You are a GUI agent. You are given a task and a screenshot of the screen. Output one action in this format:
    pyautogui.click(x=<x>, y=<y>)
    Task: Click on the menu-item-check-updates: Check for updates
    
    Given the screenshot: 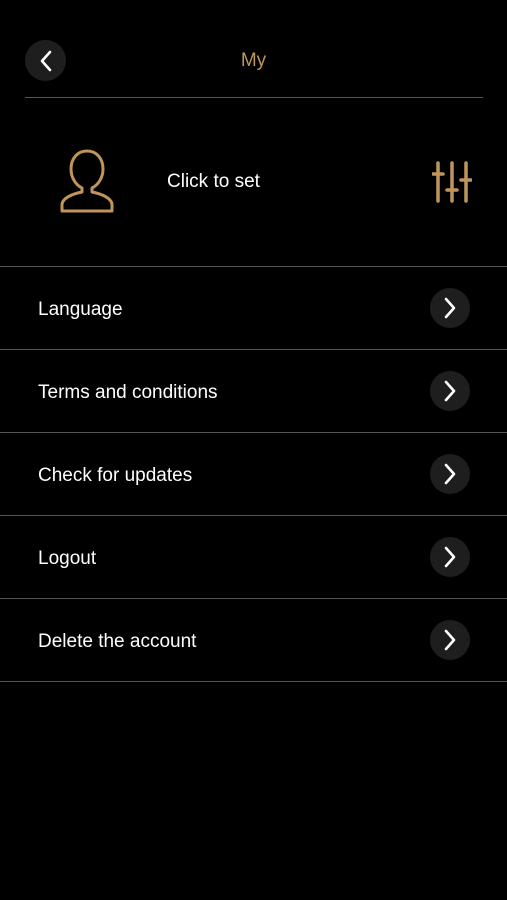 What is the action you would take?
    pyautogui.click(x=253, y=473)
    